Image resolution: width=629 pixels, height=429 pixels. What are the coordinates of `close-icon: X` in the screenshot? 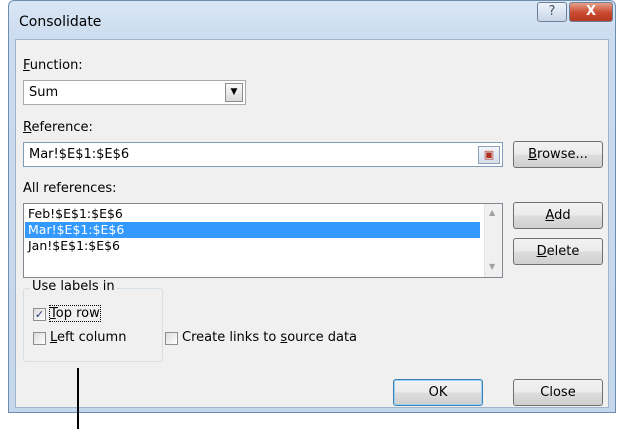 It's located at (591, 11).